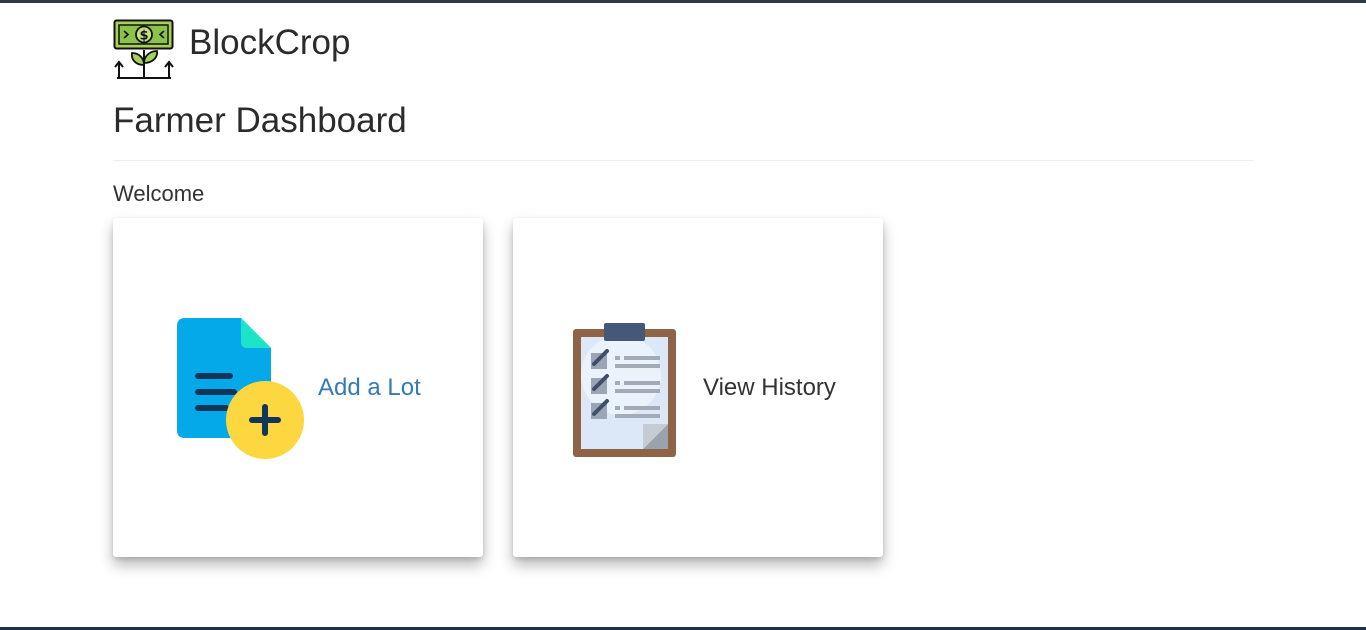  Describe the element at coordinates (240, 388) in the screenshot. I see `document-add-icon` at that location.